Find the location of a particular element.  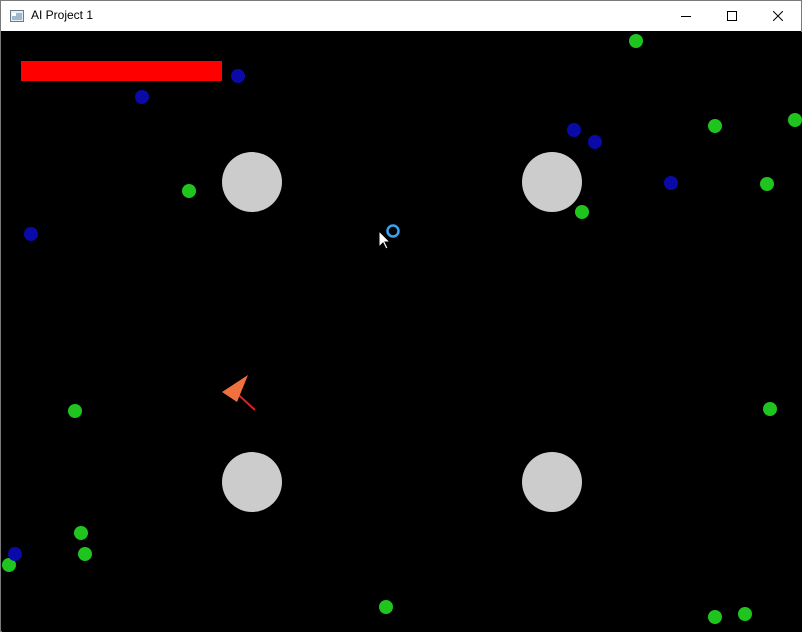

maximize-icon is located at coordinates (732, 16).